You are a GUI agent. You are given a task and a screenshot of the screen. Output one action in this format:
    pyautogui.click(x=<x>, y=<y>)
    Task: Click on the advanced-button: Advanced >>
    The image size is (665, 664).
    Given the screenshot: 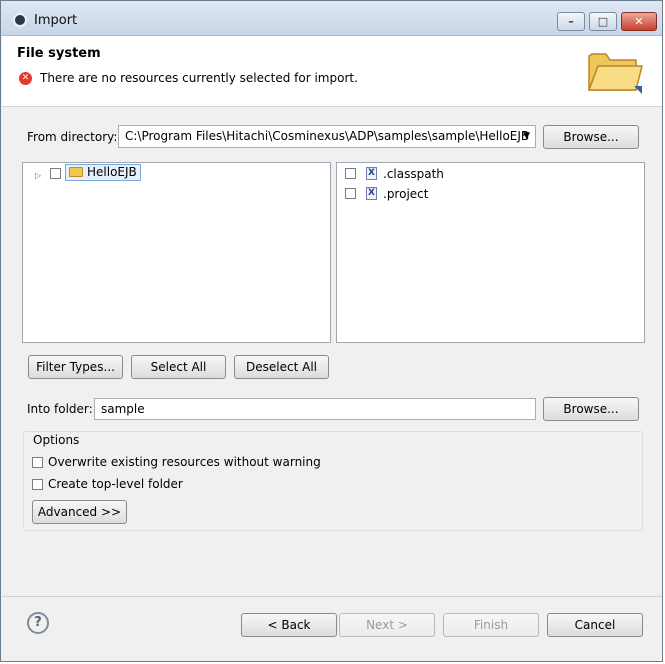 What is the action you would take?
    pyautogui.click(x=79, y=512)
    